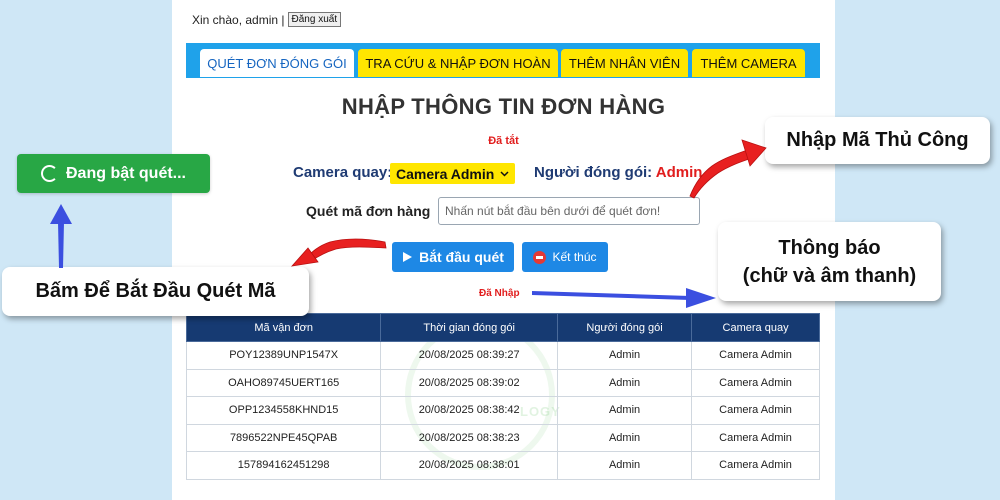 This screenshot has width=1000, height=500. Describe the element at coordinates (624, 63) in the screenshot. I see `tab-add-staff: THÊM NHÂN VIÊN` at that location.